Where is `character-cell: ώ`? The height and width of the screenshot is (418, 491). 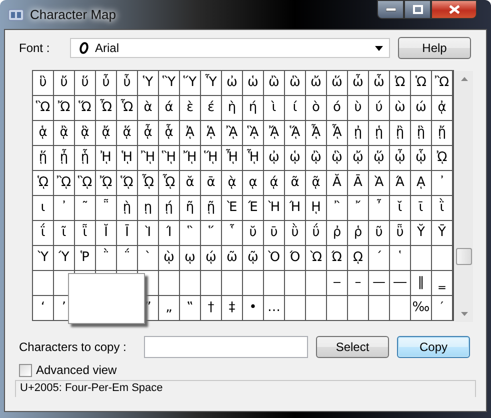
character-cell: ώ is located at coordinates (421, 108).